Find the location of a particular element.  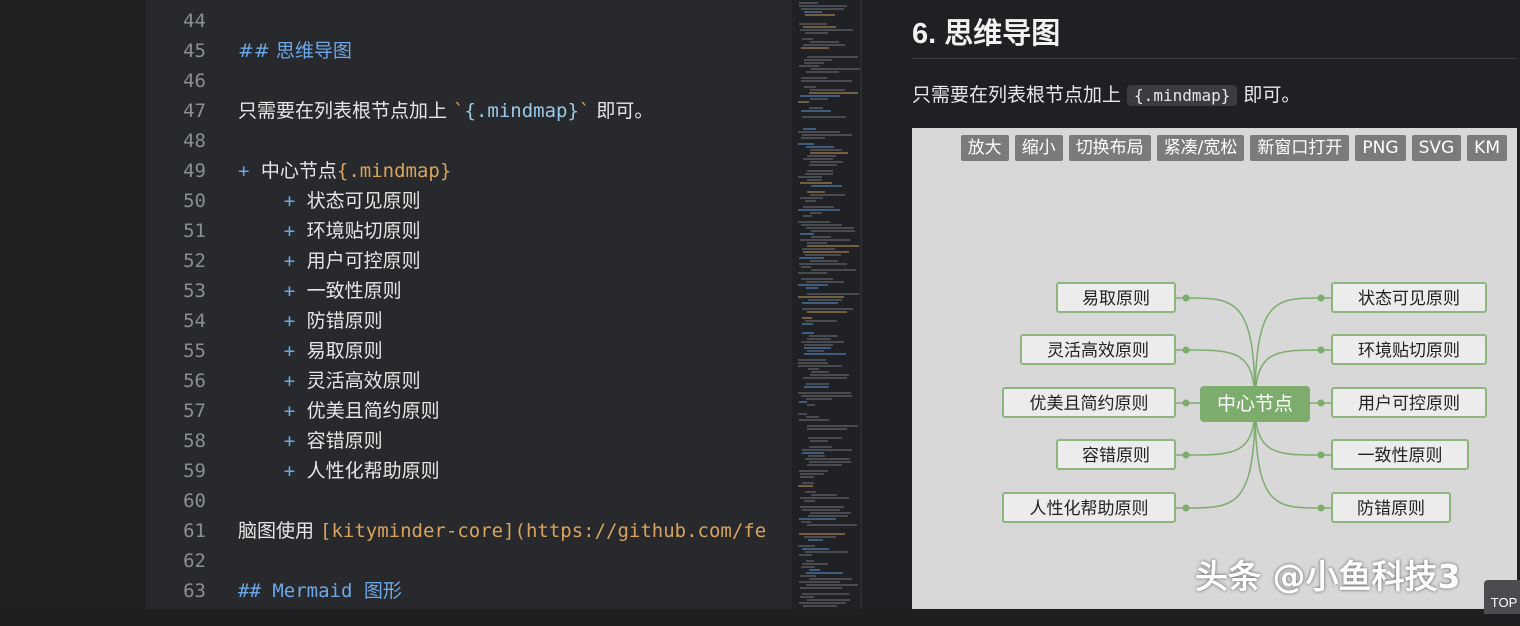

editor-line: 60 is located at coordinates (469, 501).